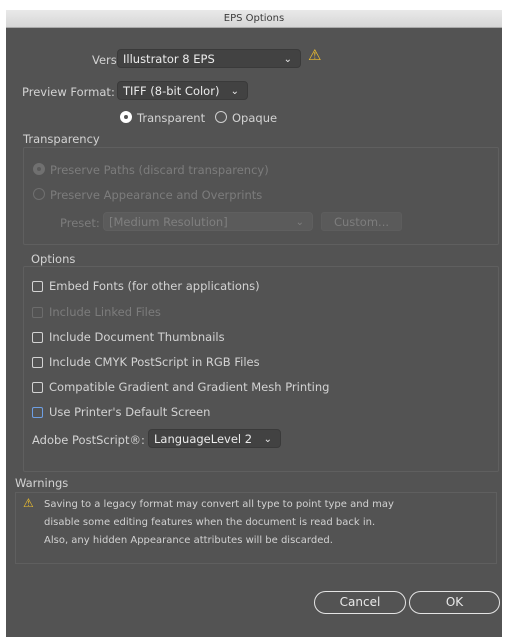 The height and width of the screenshot is (637, 505). Describe the element at coordinates (454, 602) in the screenshot. I see `ok-button: OK` at that location.